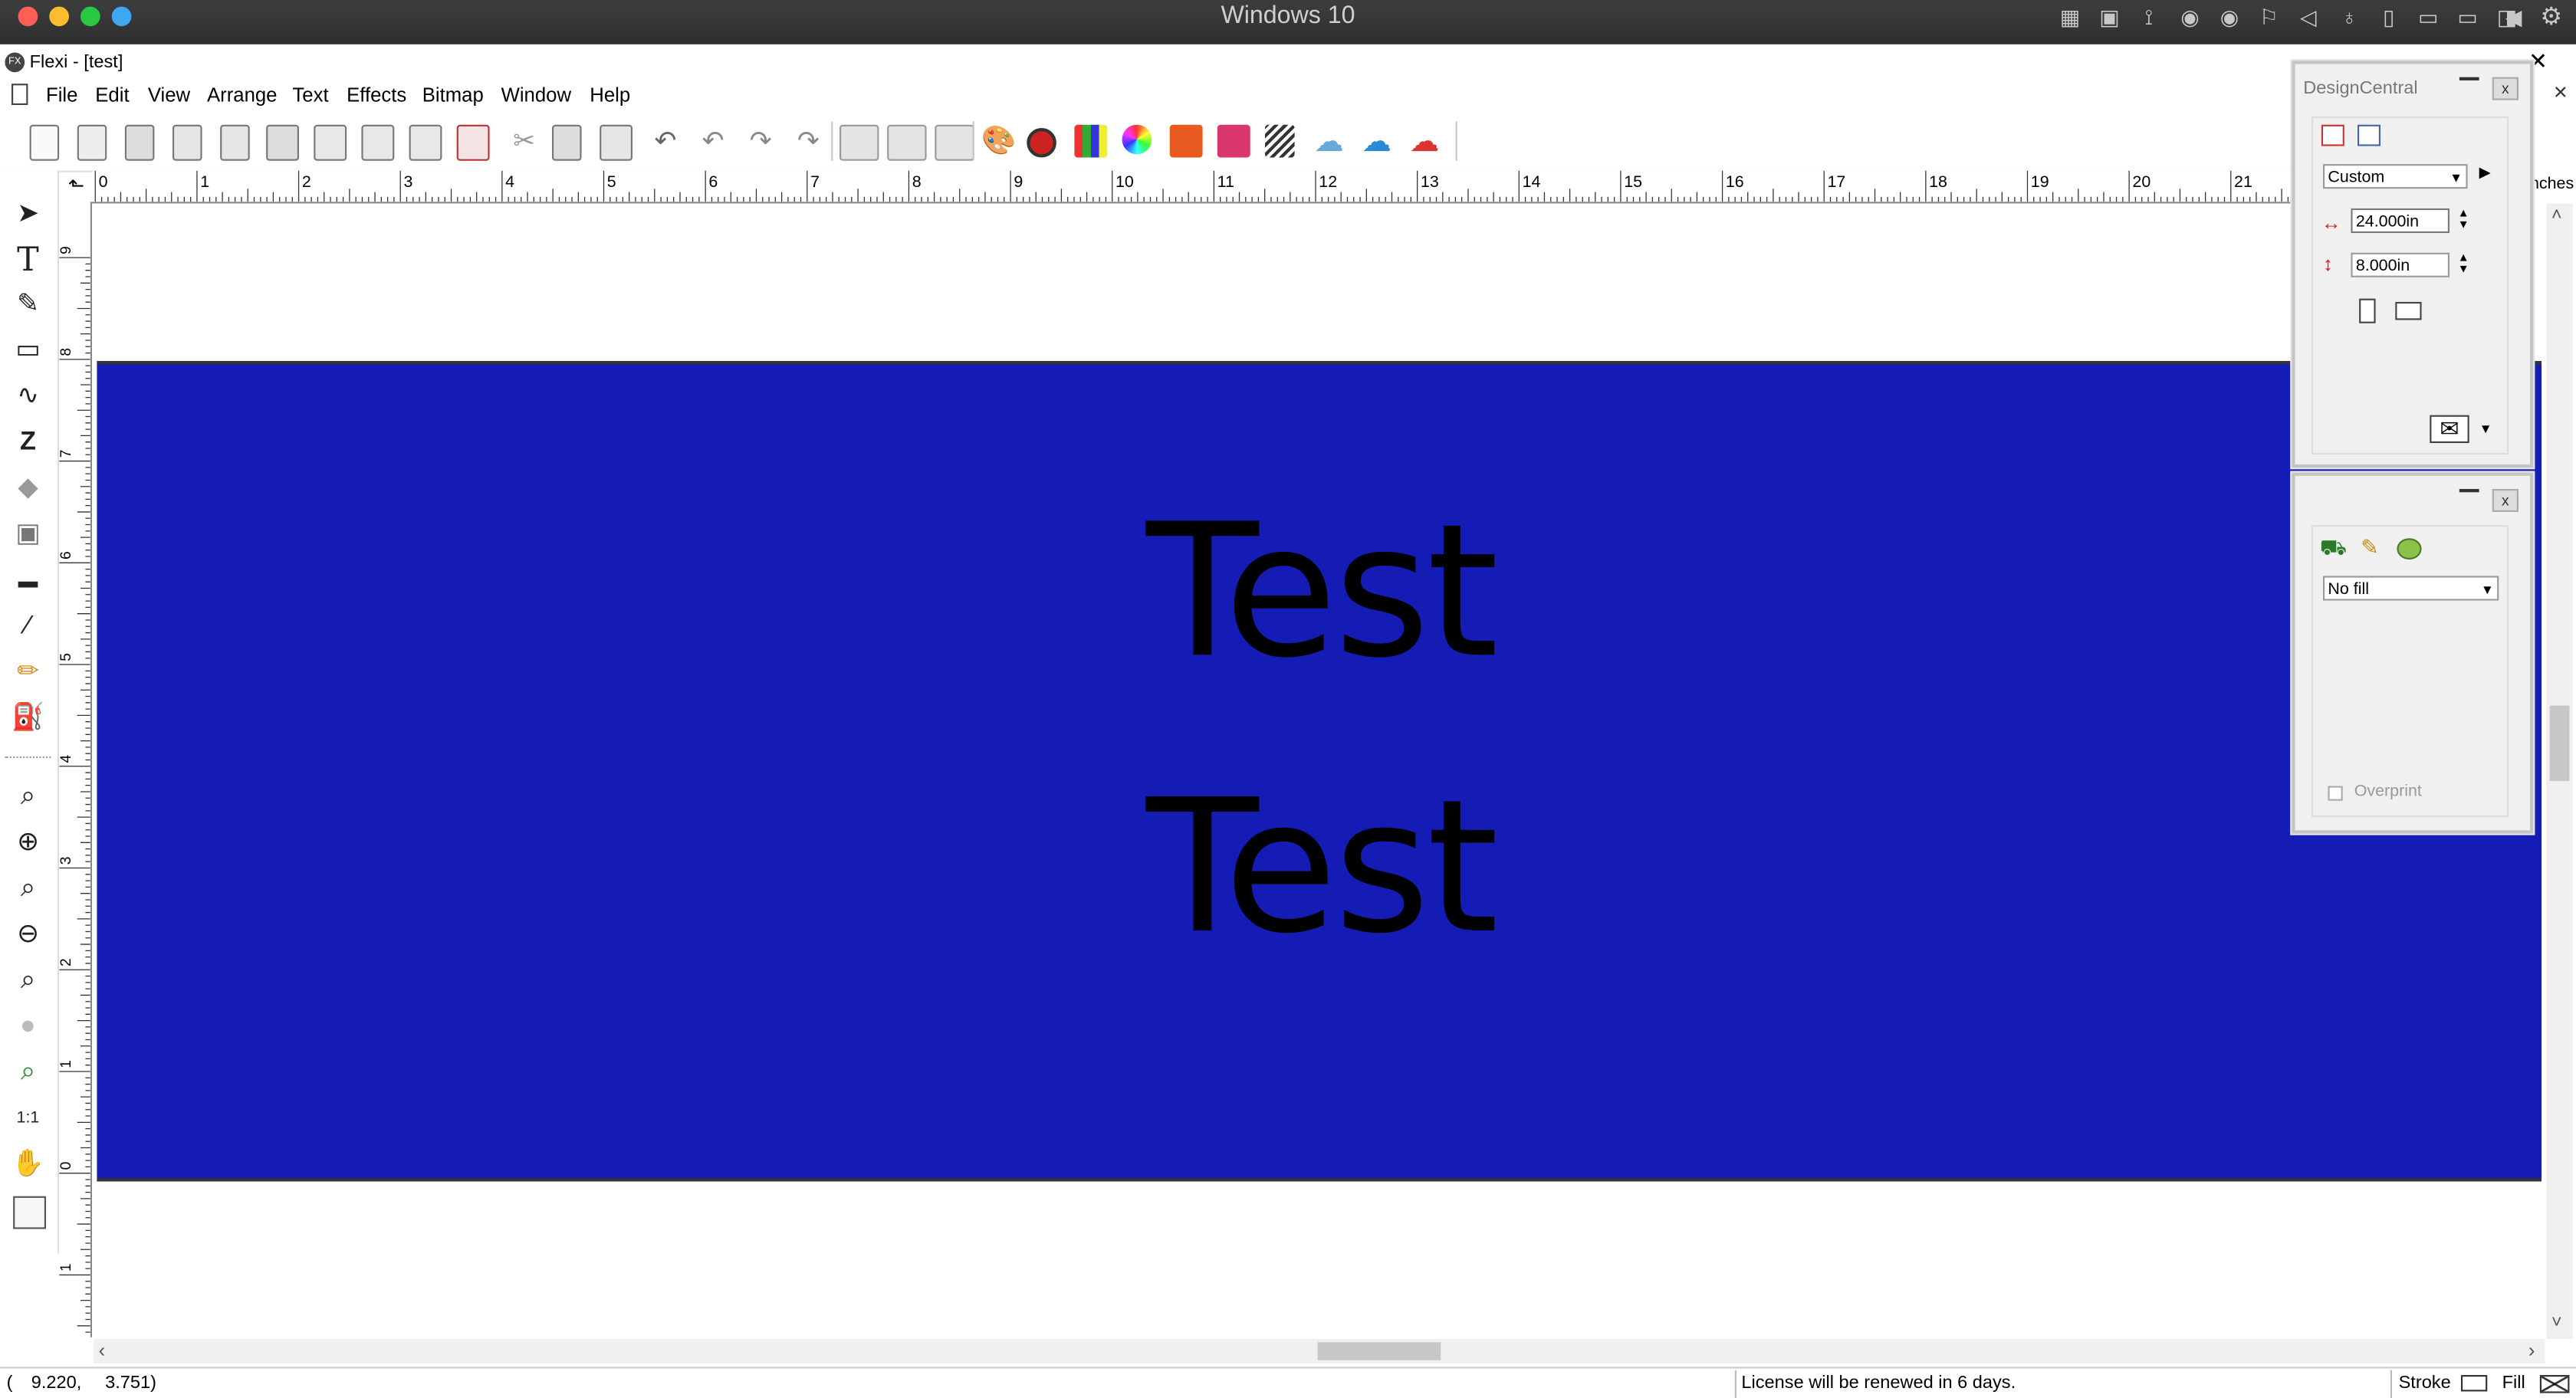 The width and height of the screenshot is (2576, 1398). What do you see at coordinates (1234, 141) in the screenshot?
I see `rip-icon` at bounding box center [1234, 141].